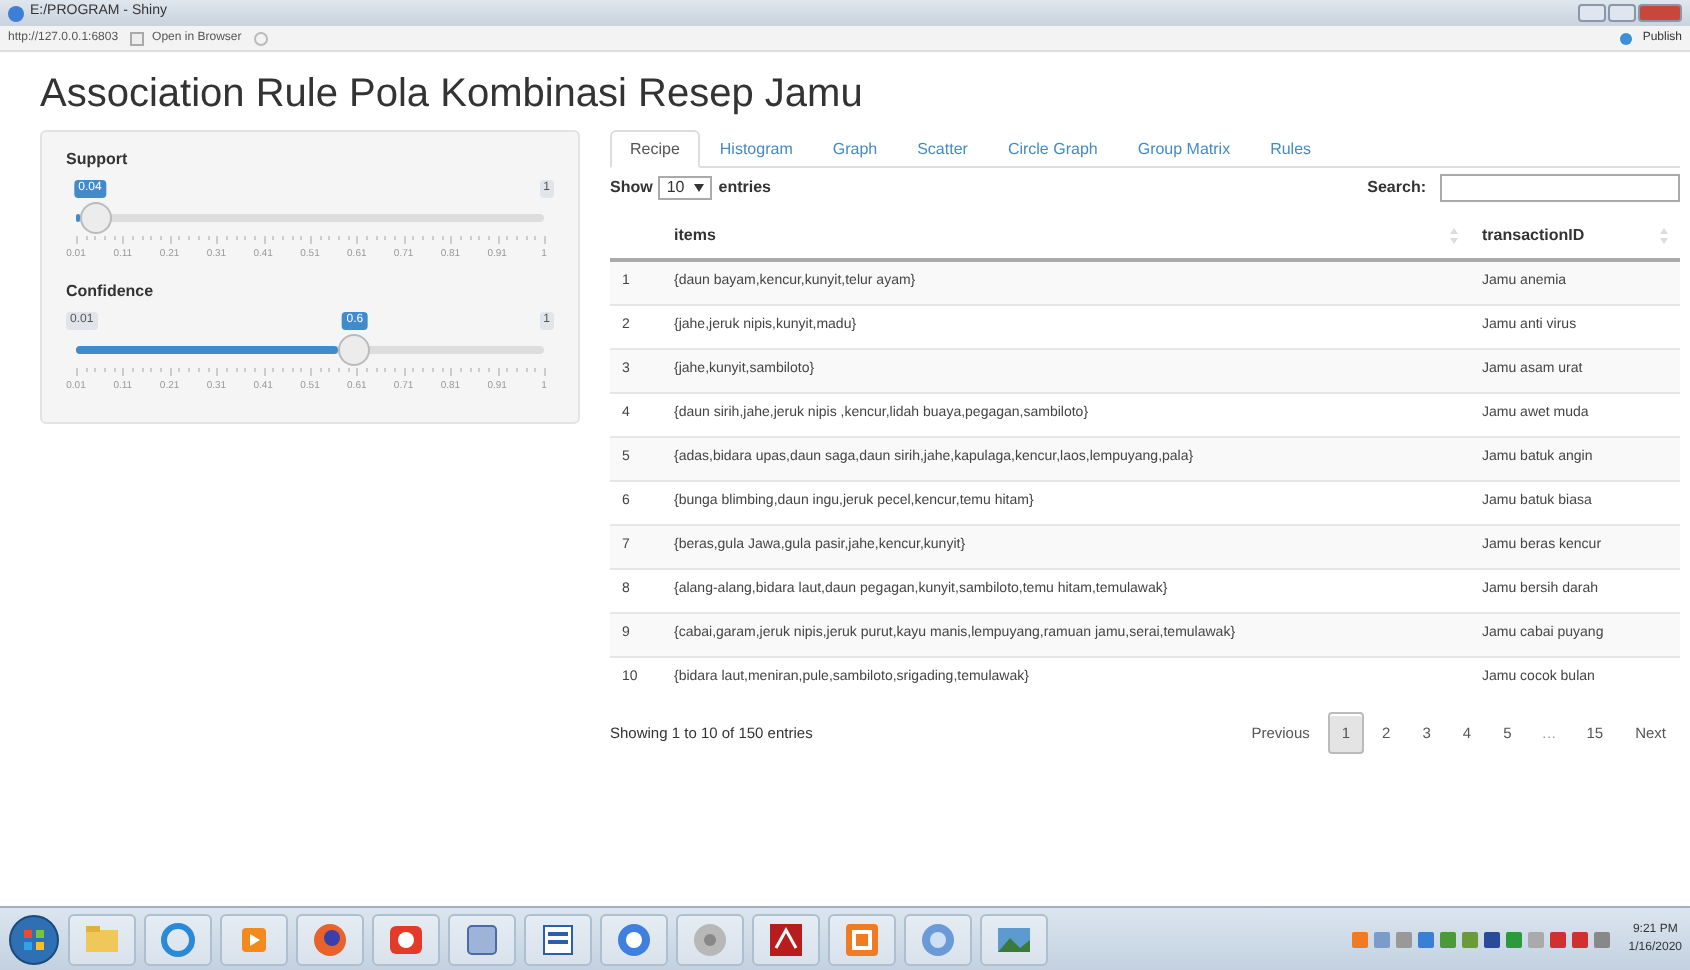 This screenshot has height=970, width=1690. What do you see at coordinates (178, 939) in the screenshot?
I see `globe-icon` at bounding box center [178, 939].